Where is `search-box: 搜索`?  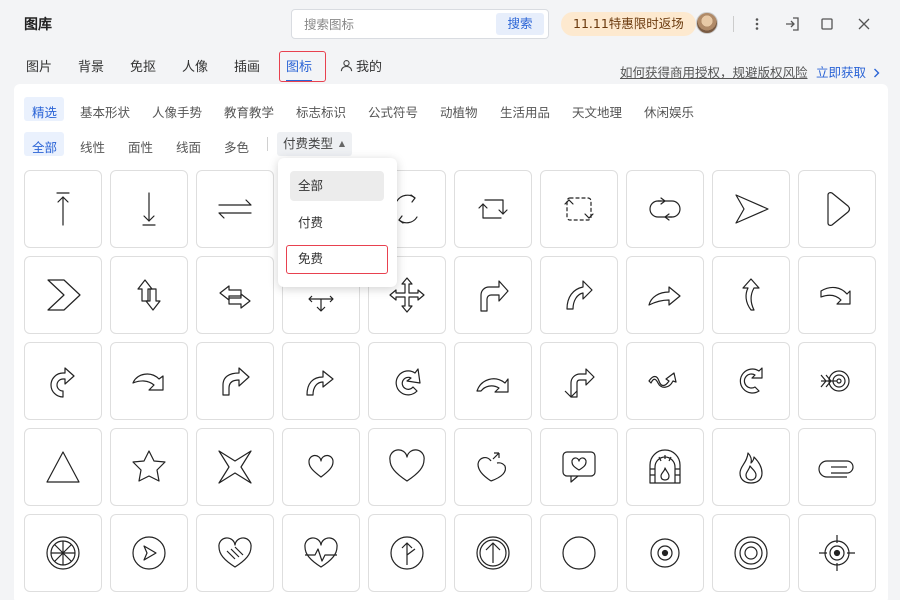 search-box: 搜索 is located at coordinates (420, 24).